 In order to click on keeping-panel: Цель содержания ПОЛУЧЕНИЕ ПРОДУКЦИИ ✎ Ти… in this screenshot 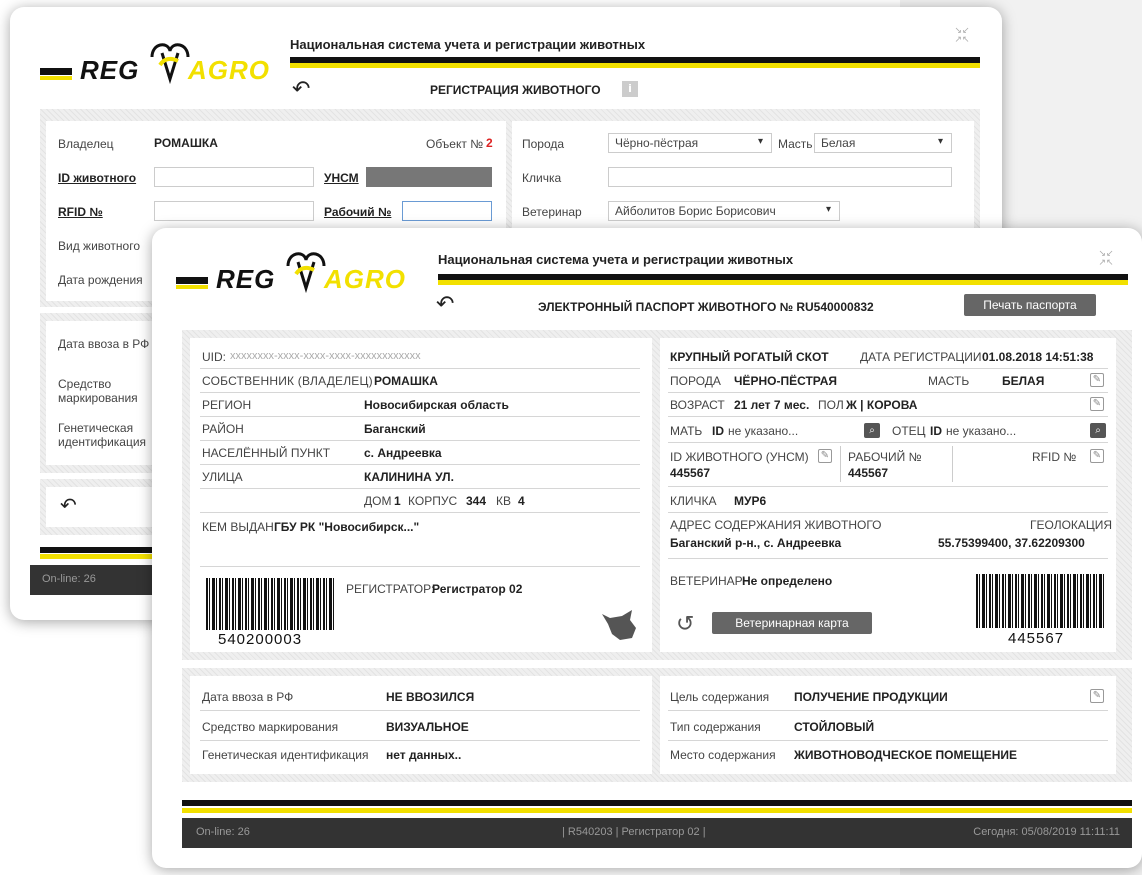, I will do `click(888, 725)`.